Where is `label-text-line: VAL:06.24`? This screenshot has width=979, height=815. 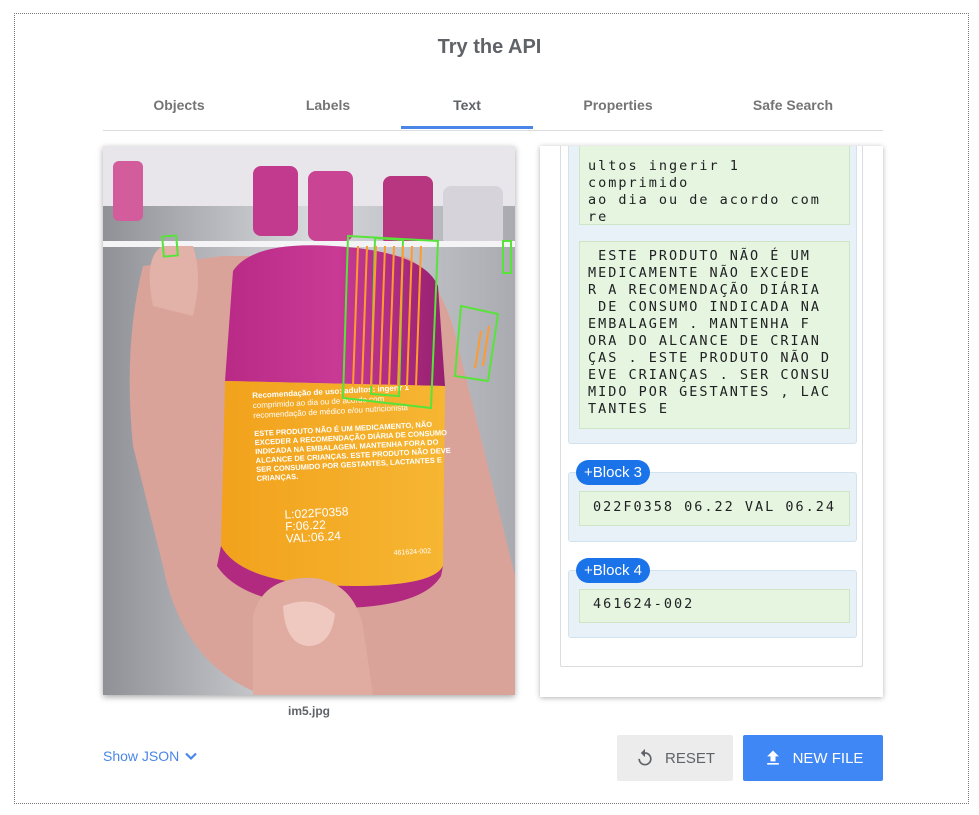
label-text-line: VAL:06.24 is located at coordinates (313, 537).